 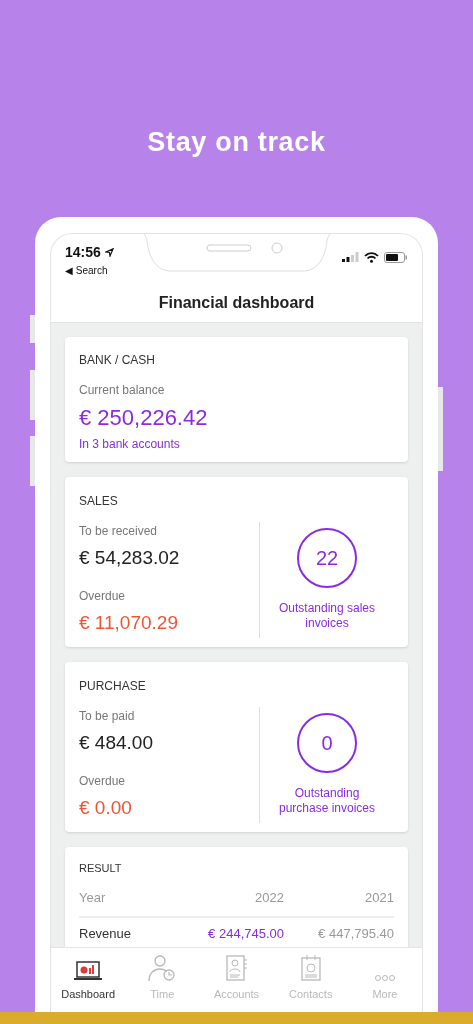 I want to click on table-cell-text: € 244,745.00, so click(x=245, y=933).